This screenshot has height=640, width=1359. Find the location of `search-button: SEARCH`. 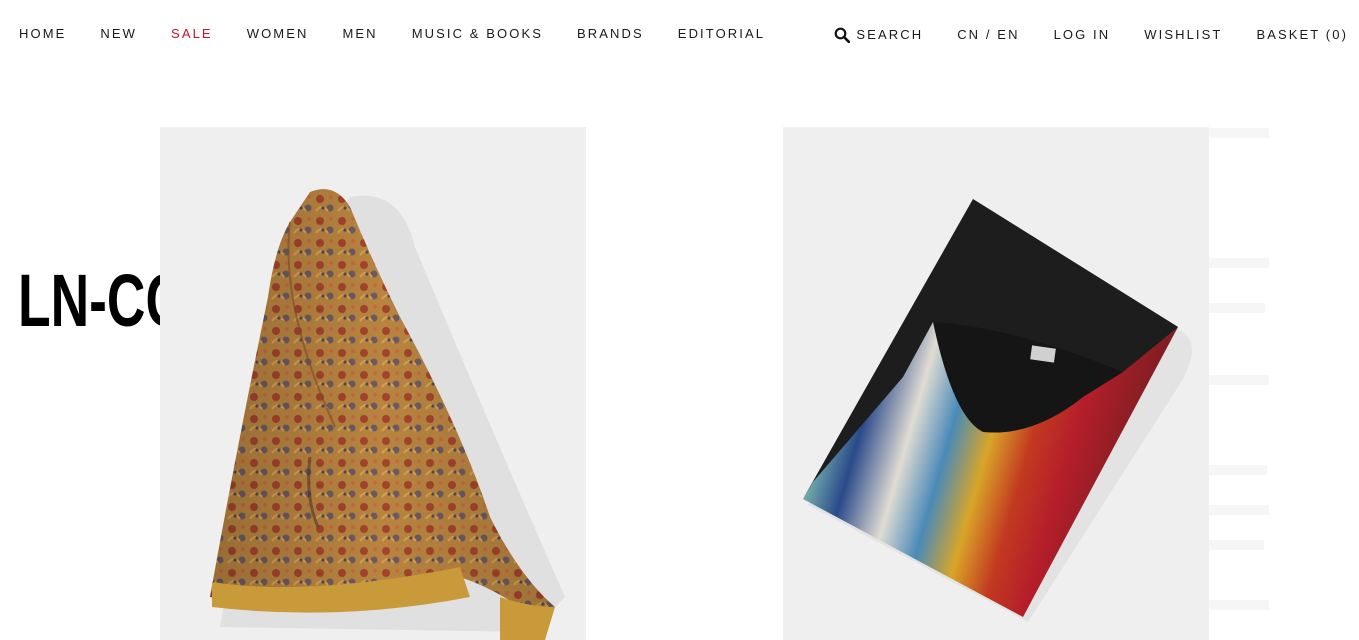

search-button: SEARCH is located at coordinates (878, 35).